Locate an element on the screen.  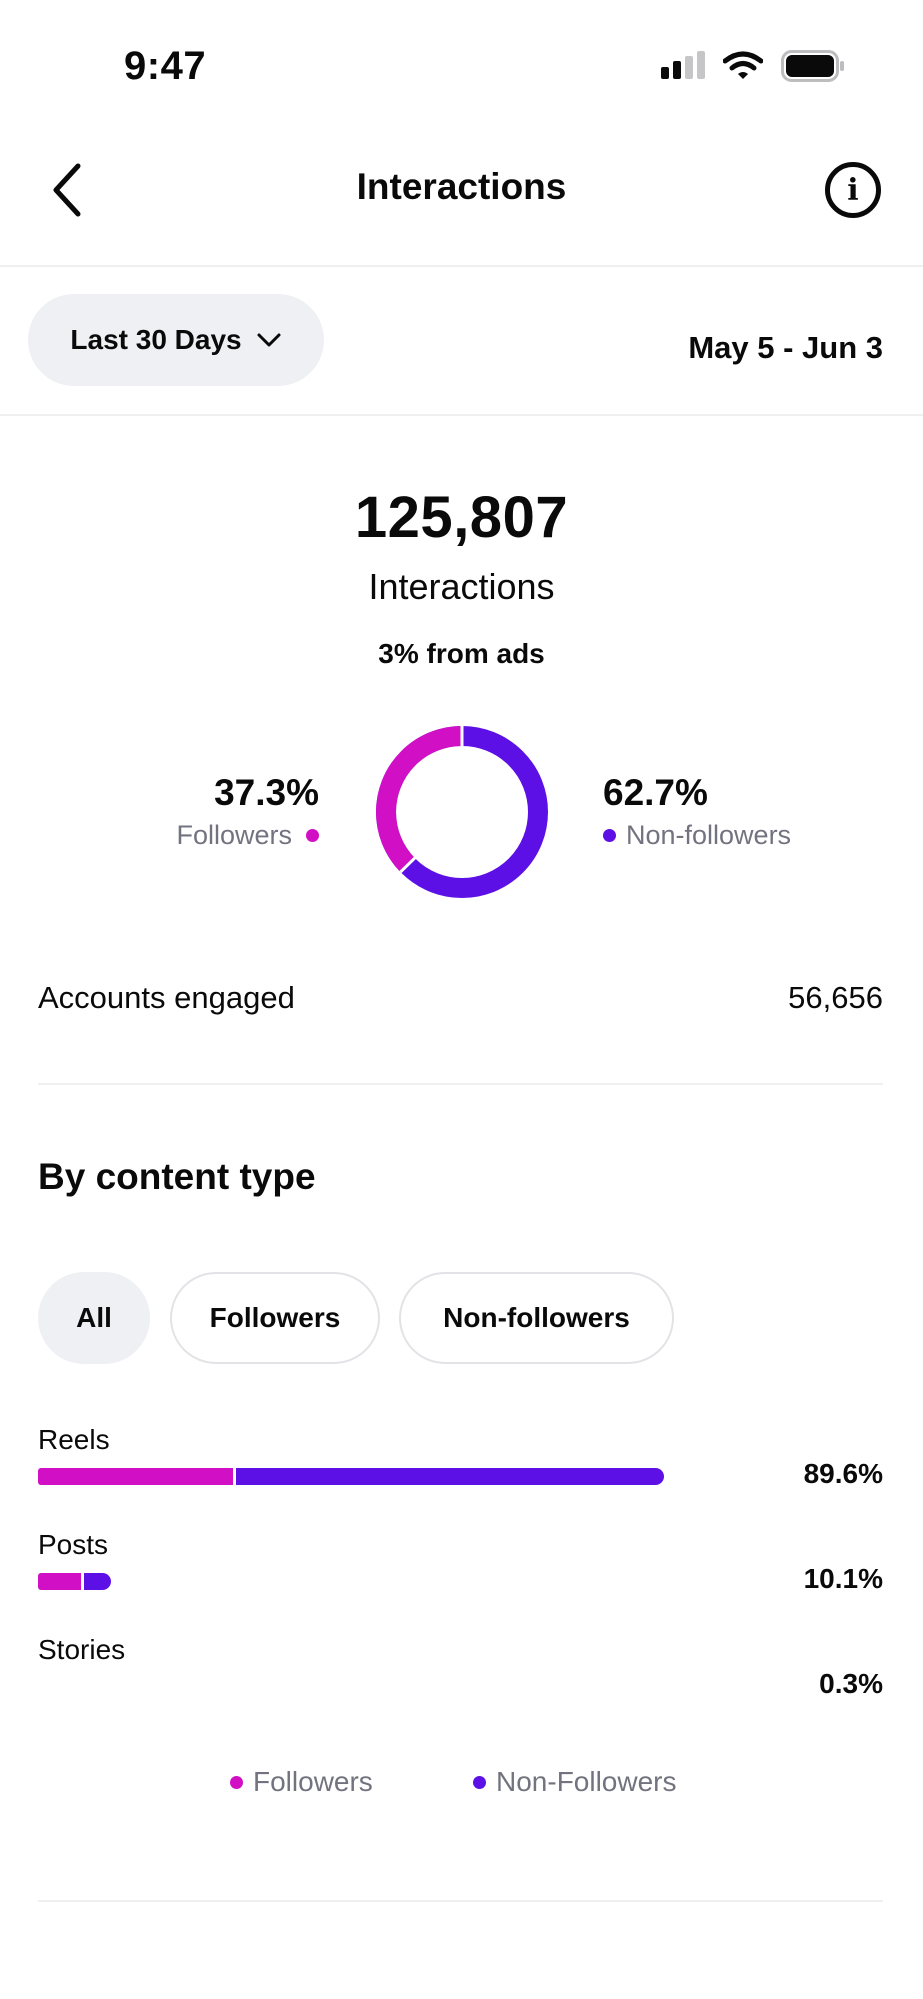
legend-followers-label: Followers is located at coordinates (313, 1781).